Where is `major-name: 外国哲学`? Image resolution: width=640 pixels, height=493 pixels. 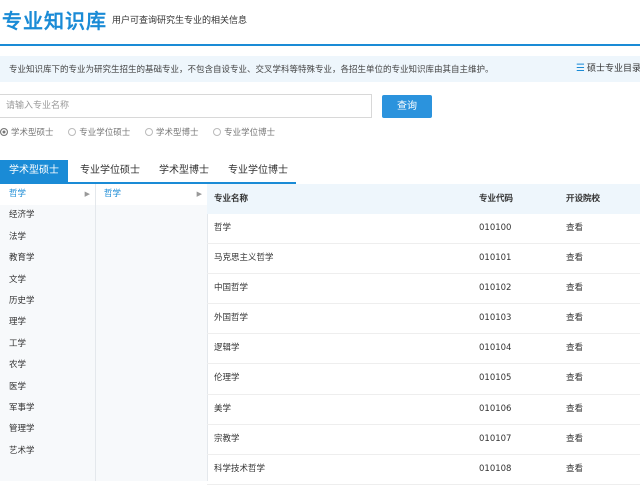
major-name: 外国哲学 is located at coordinates (231, 318).